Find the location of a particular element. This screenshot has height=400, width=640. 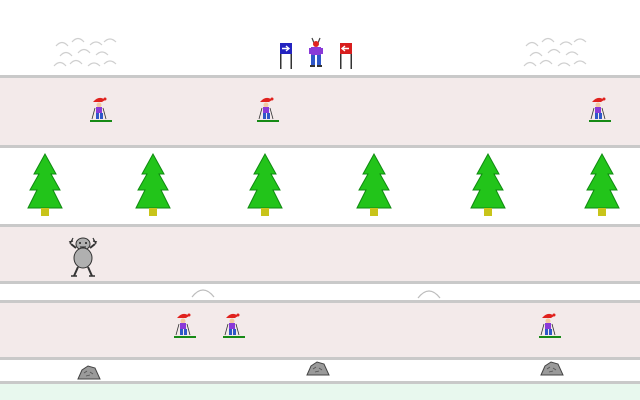

bottom-strip is located at coordinates (320, 392).